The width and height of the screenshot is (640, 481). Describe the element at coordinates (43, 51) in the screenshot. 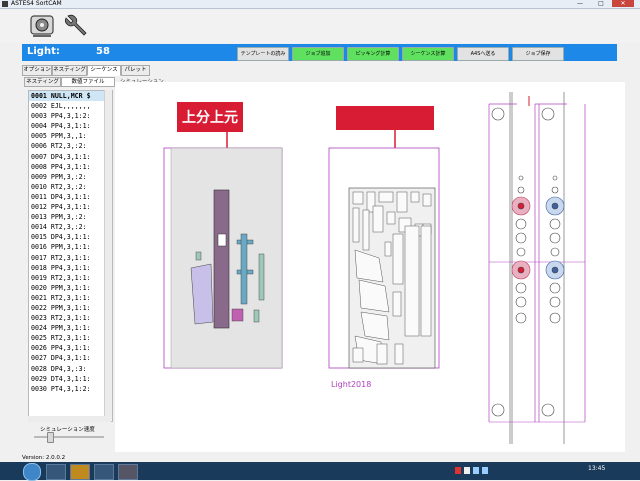

I see `job-label: Light:` at that location.